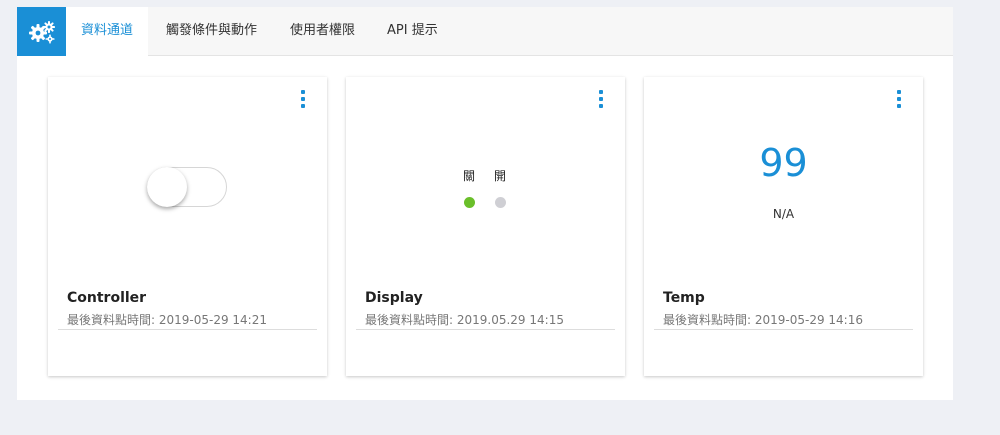  I want to click on off-label: 關, so click(469, 176).